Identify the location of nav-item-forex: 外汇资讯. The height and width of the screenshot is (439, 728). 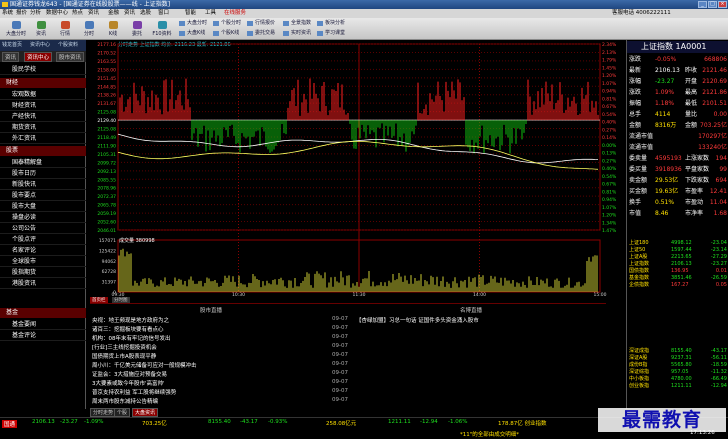
(43, 138).